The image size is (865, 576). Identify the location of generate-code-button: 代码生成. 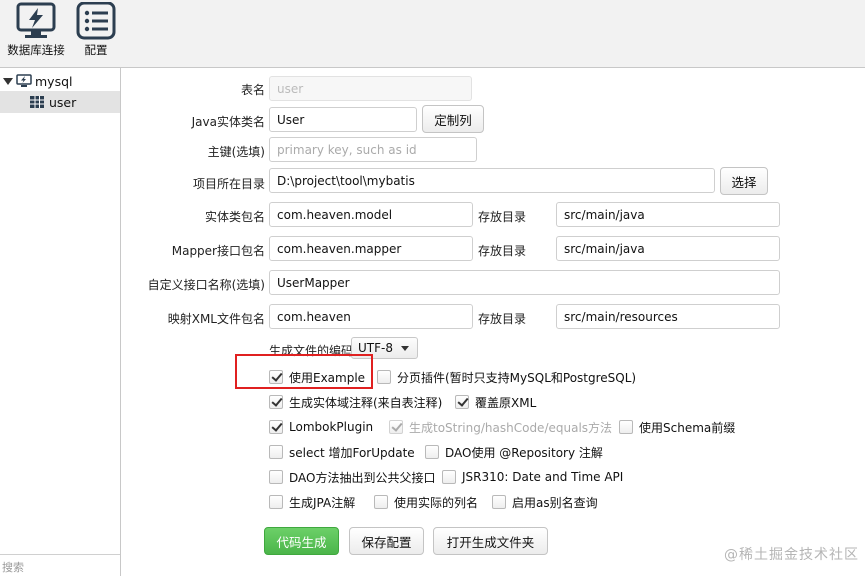
(301, 541).